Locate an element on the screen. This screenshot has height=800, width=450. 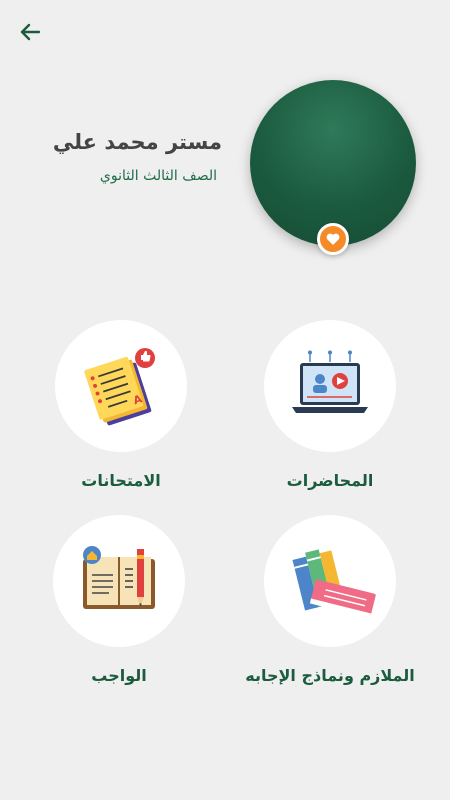
books-icon is located at coordinates (334, 584).